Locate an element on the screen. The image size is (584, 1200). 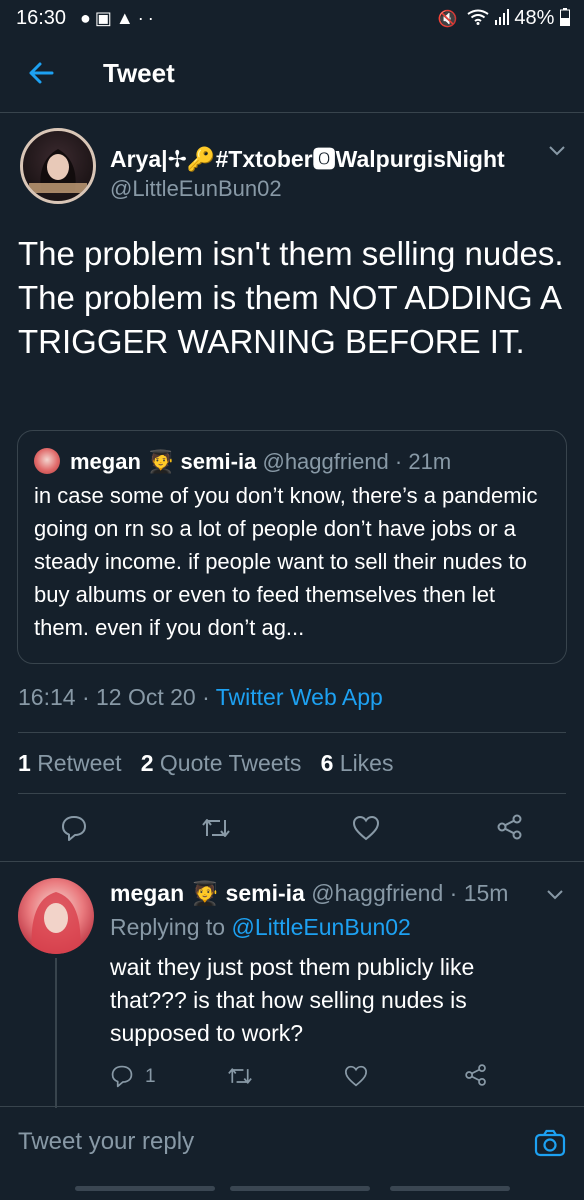
alert-icon: ▲ is located at coordinates (126, 18).